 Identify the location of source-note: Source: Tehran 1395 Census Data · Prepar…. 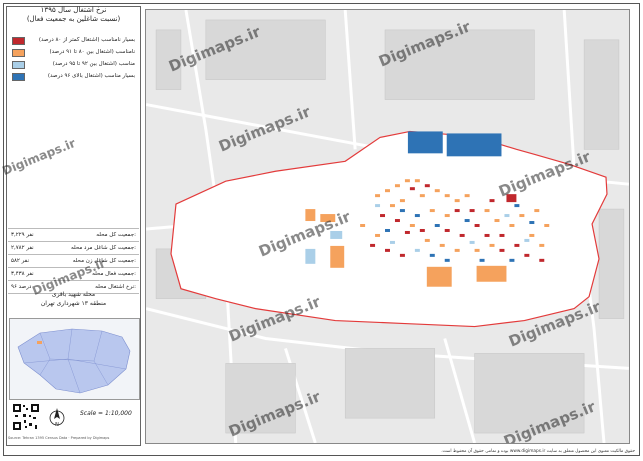
(59, 438).